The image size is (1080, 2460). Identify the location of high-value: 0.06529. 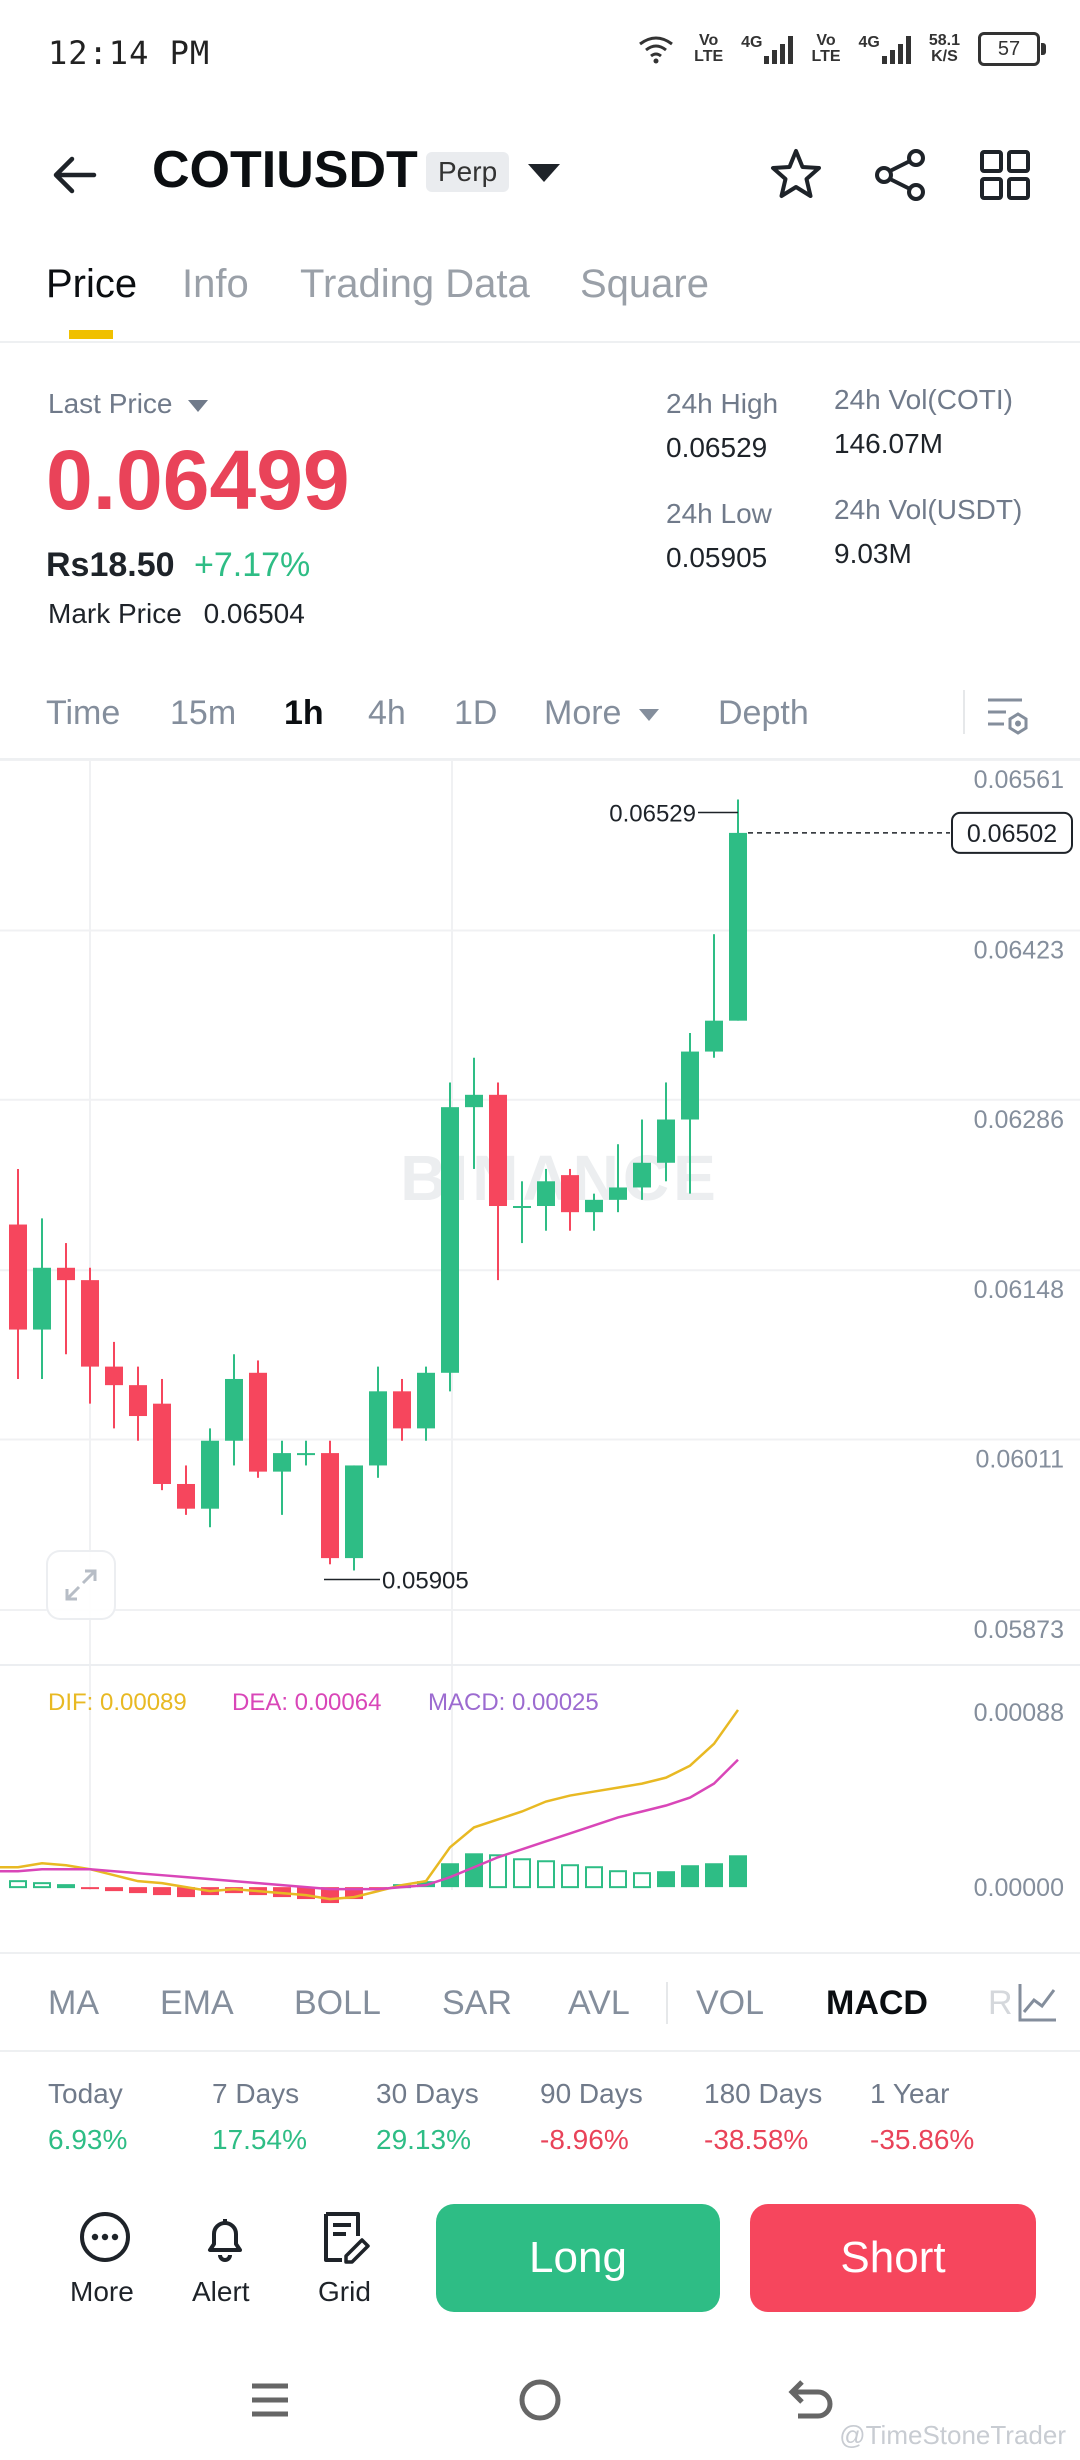
(717, 447).